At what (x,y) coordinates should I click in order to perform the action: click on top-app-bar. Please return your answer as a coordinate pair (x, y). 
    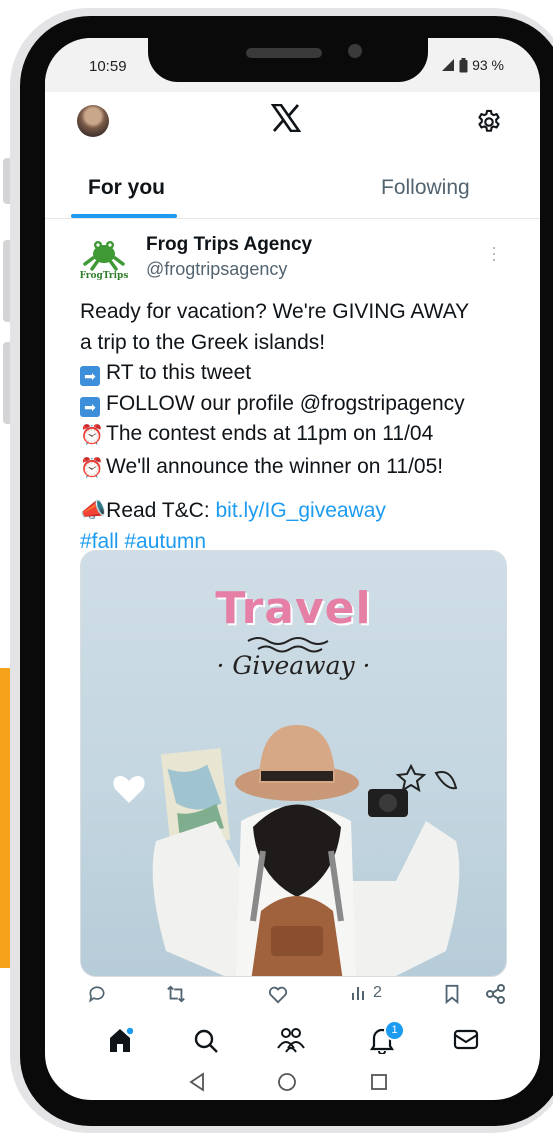
    Looking at the image, I should click on (292, 122).